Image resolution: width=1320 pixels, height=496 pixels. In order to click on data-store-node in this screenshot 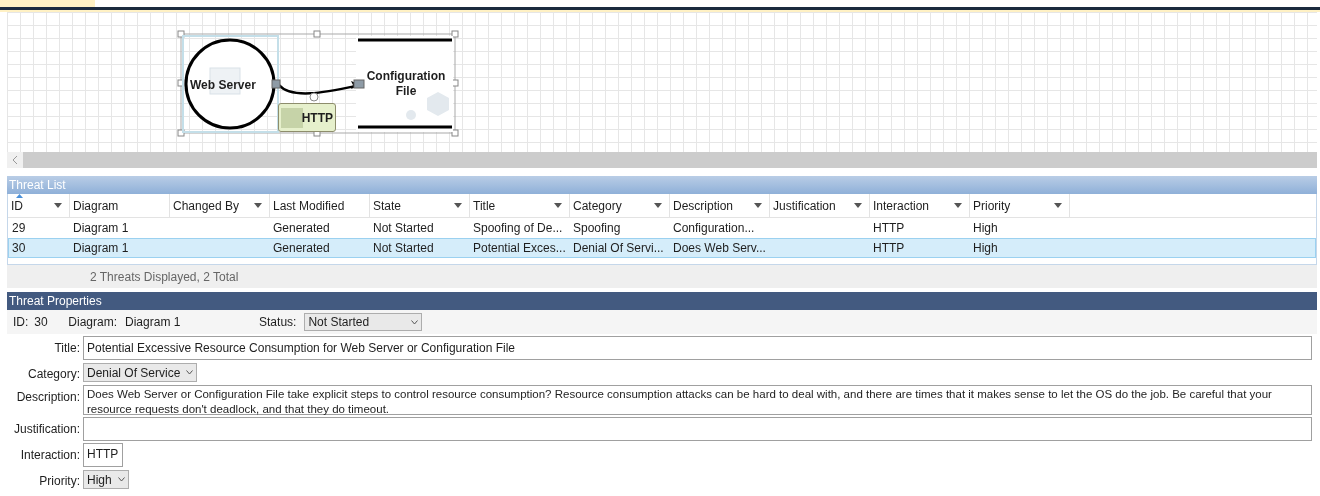, I will do `click(404, 84)`.